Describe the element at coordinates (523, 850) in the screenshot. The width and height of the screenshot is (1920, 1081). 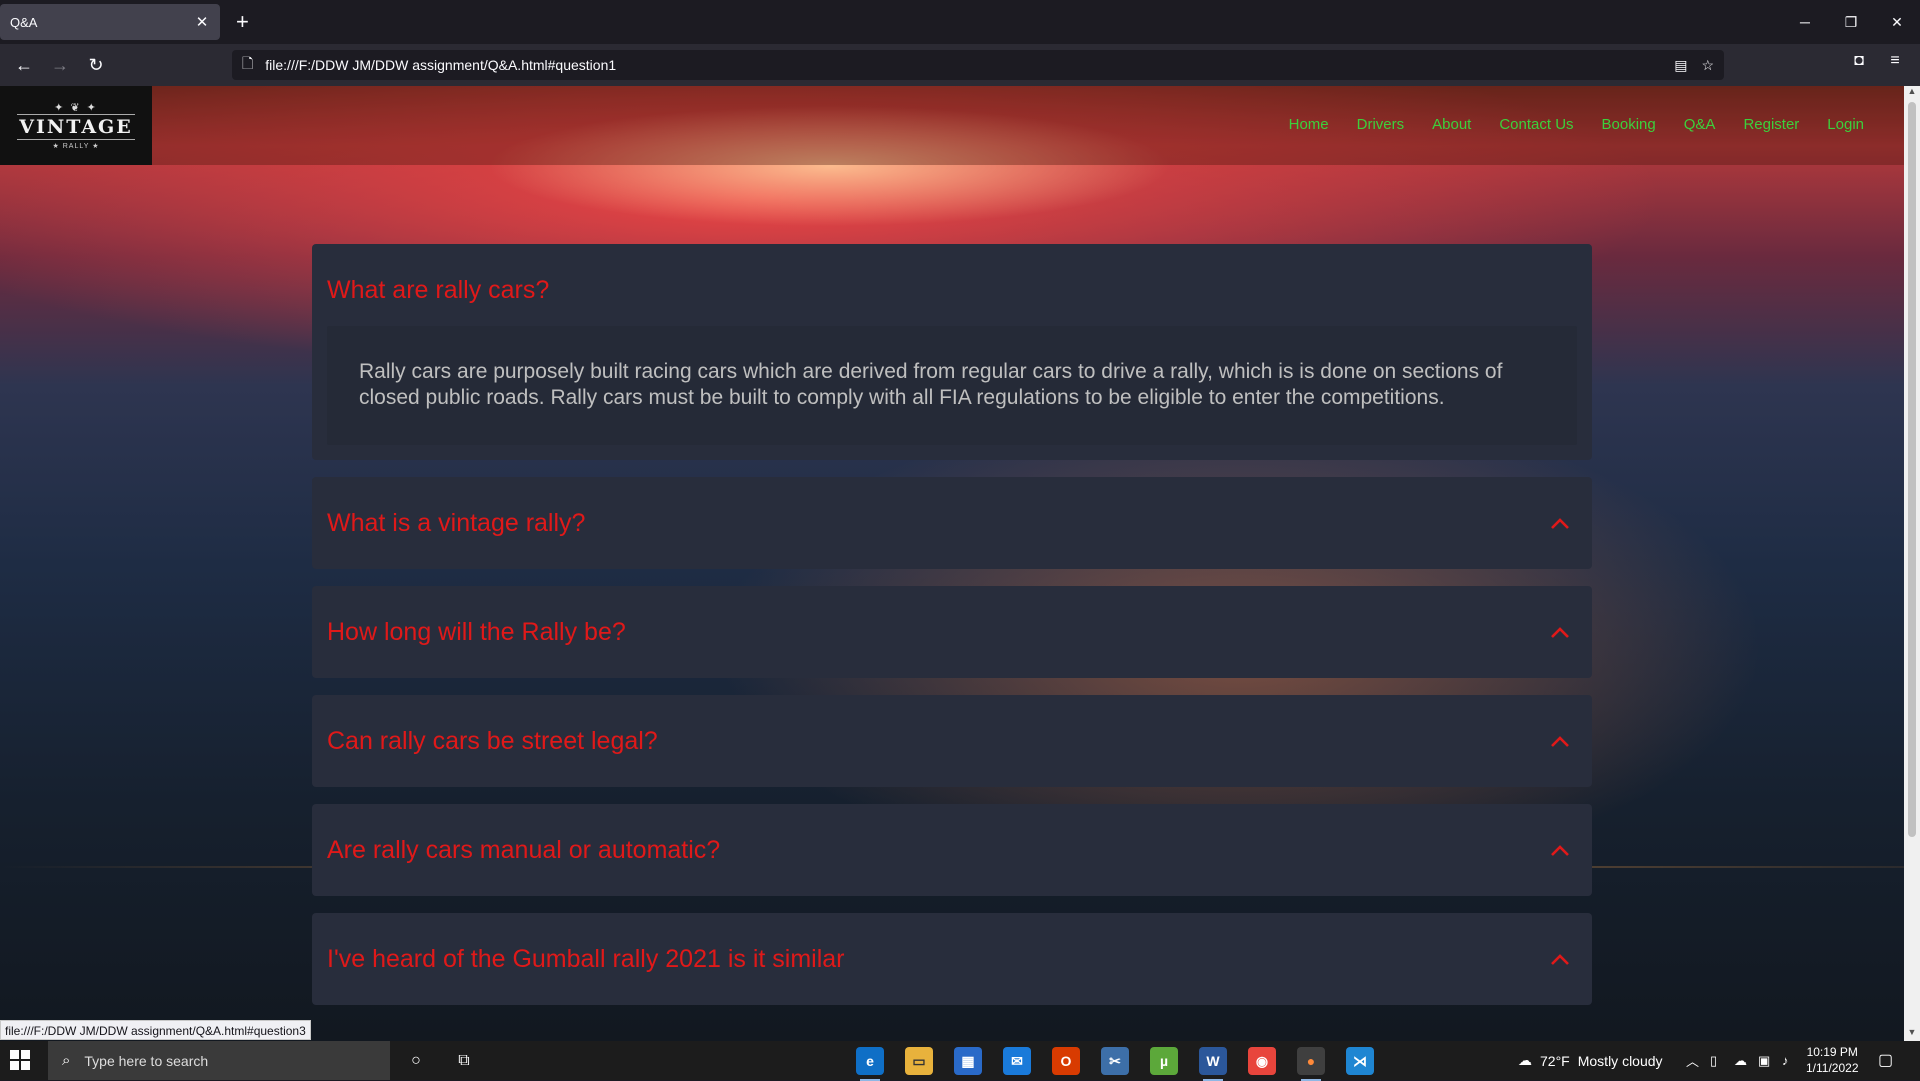
I see `faq-question: Are rally cars manual or automatic?` at that location.